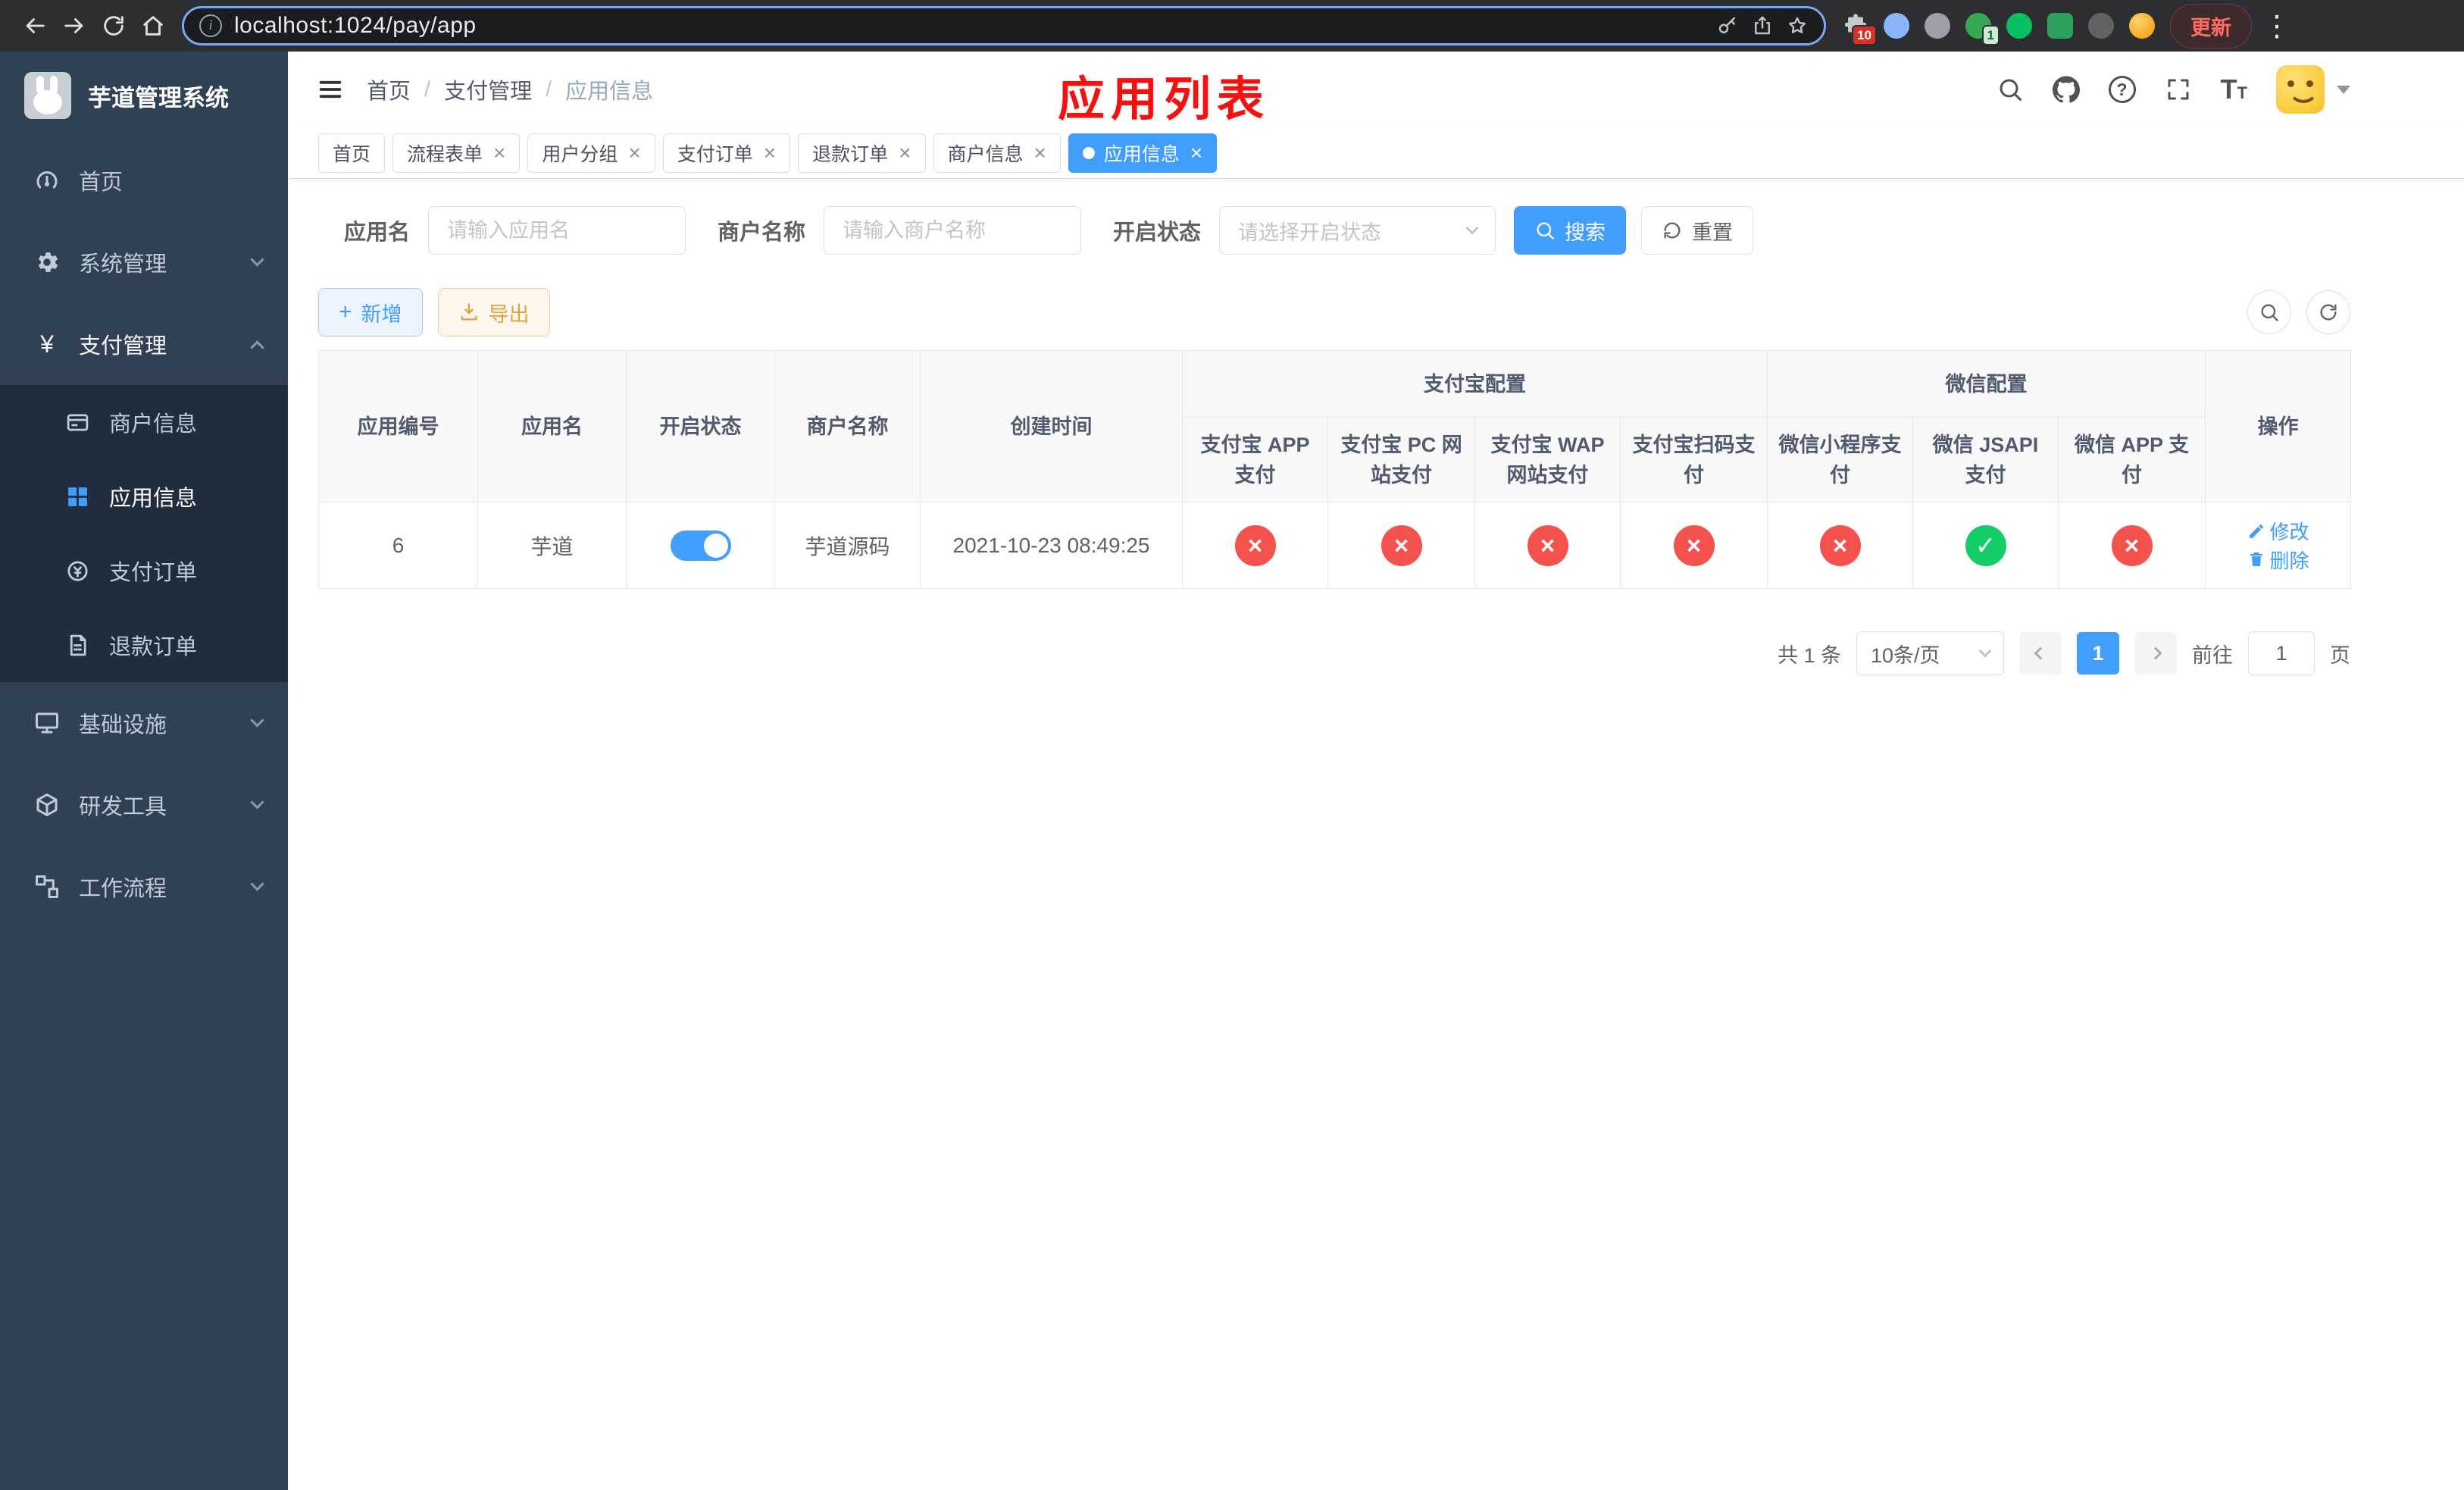  I want to click on sidebar-logo: 芋道管理系统, so click(144, 95).